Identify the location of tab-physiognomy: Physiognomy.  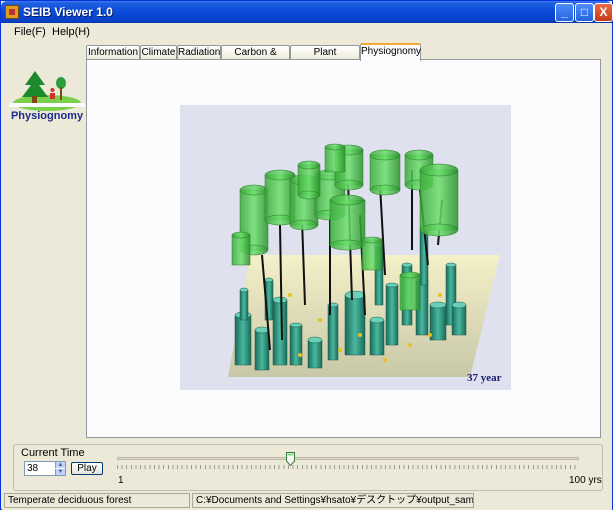
(390, 52).